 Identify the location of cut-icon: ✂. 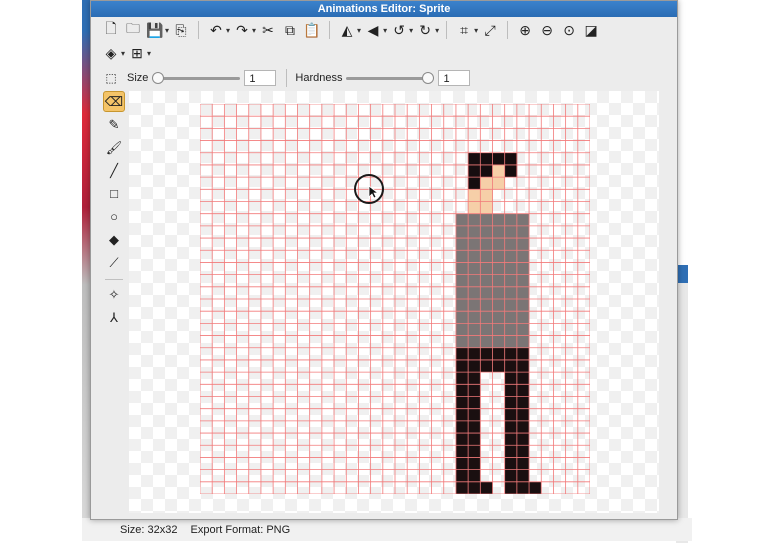
(268, 30).